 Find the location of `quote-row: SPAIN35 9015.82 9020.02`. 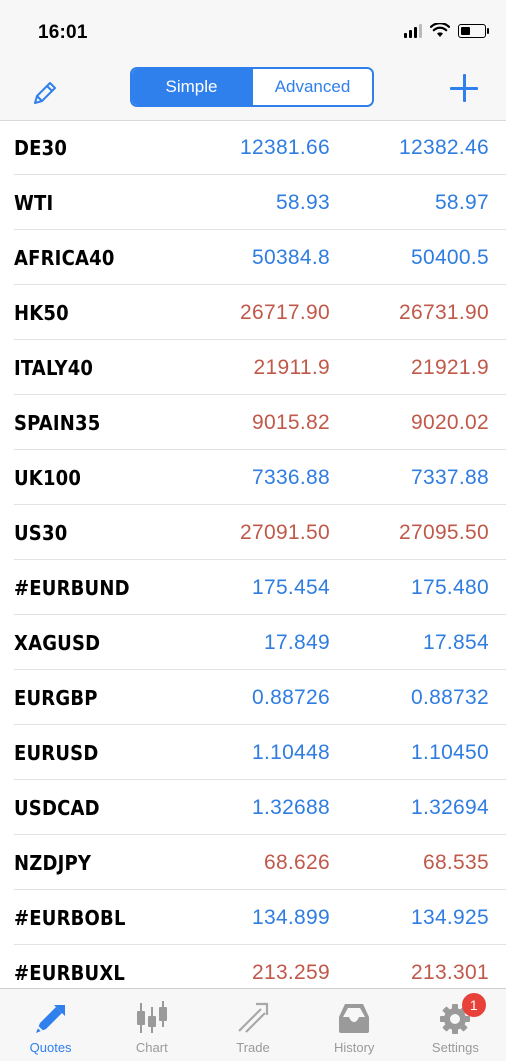

quote-row: SPAIN35 9015.82 9020.02 is located at coordinates (253, 422).